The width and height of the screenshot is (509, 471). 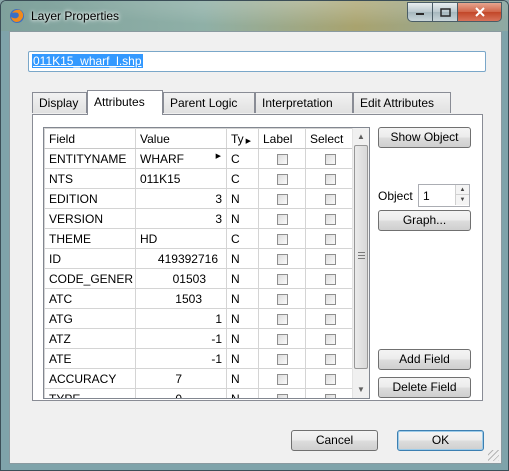 I want to click on tab-parent-logic: Parent Logic, so click(x=209, y=102).